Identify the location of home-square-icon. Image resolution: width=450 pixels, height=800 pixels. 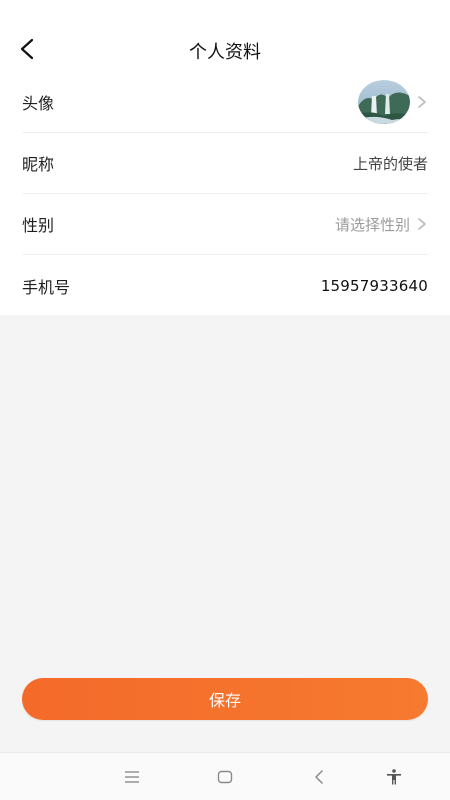
(225, 777).